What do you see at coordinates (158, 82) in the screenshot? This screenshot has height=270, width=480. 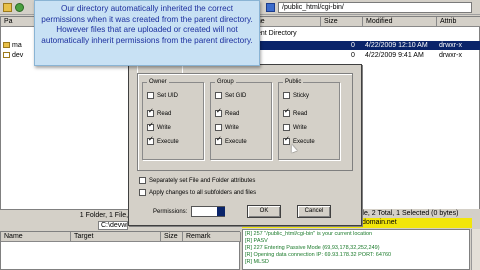 I see `owner-group-title: Owner` at bounding box center [158, 82].